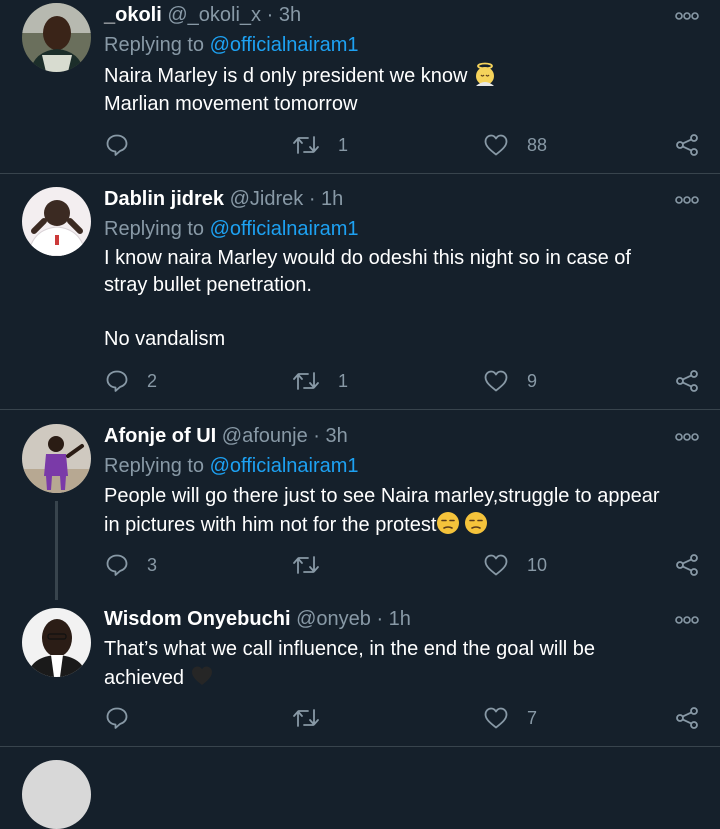  I want to click on reply-count: 3, so click(152, 564).